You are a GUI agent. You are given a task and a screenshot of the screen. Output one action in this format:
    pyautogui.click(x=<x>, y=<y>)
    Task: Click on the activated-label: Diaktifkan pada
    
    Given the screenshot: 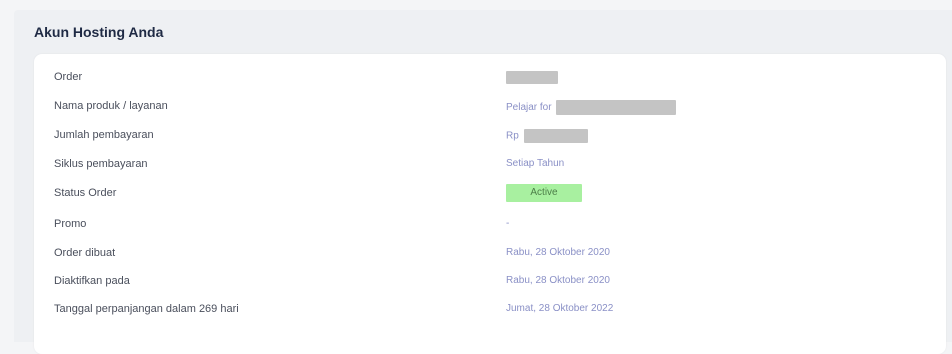 What is the action you would take?
    pyautogui.click(x=92, y=281)
    